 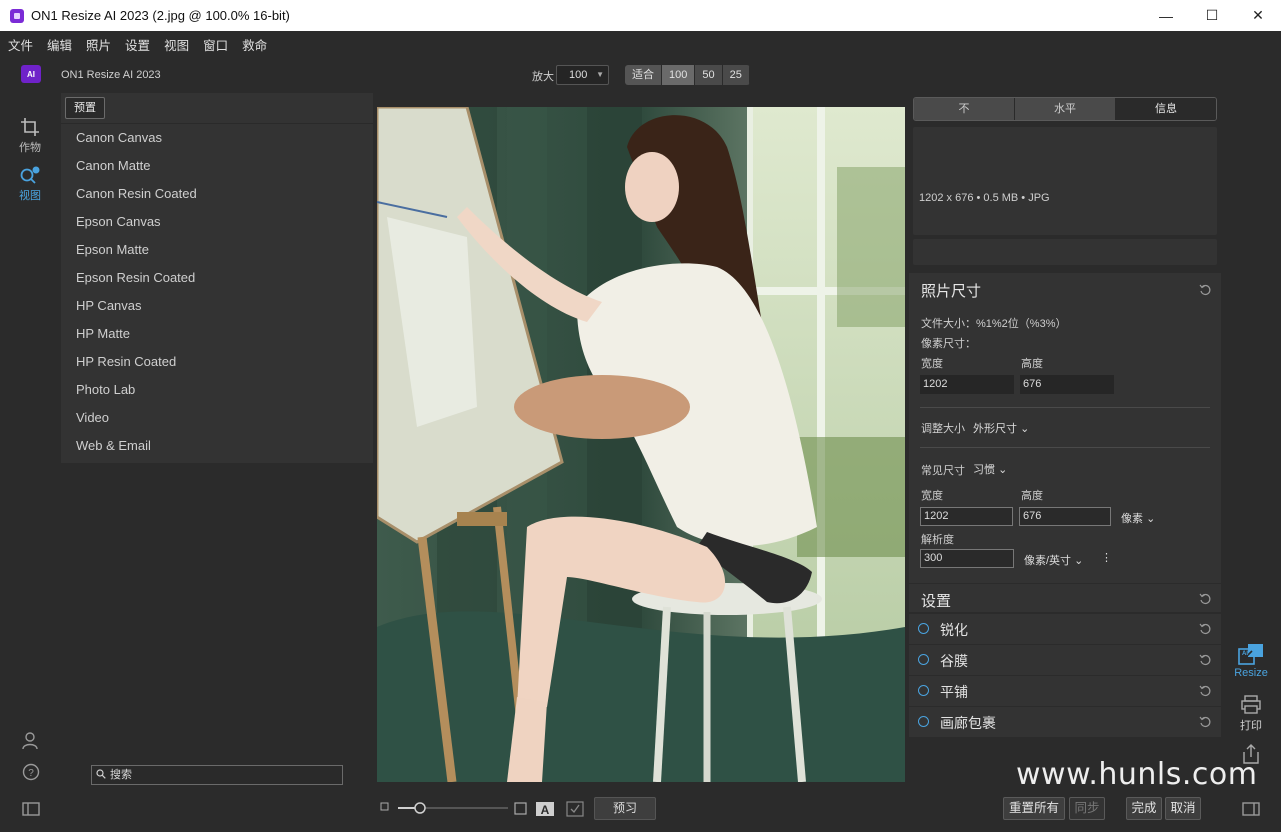 I want to click on tab-level: 水平, so click(x=1065, y=109).